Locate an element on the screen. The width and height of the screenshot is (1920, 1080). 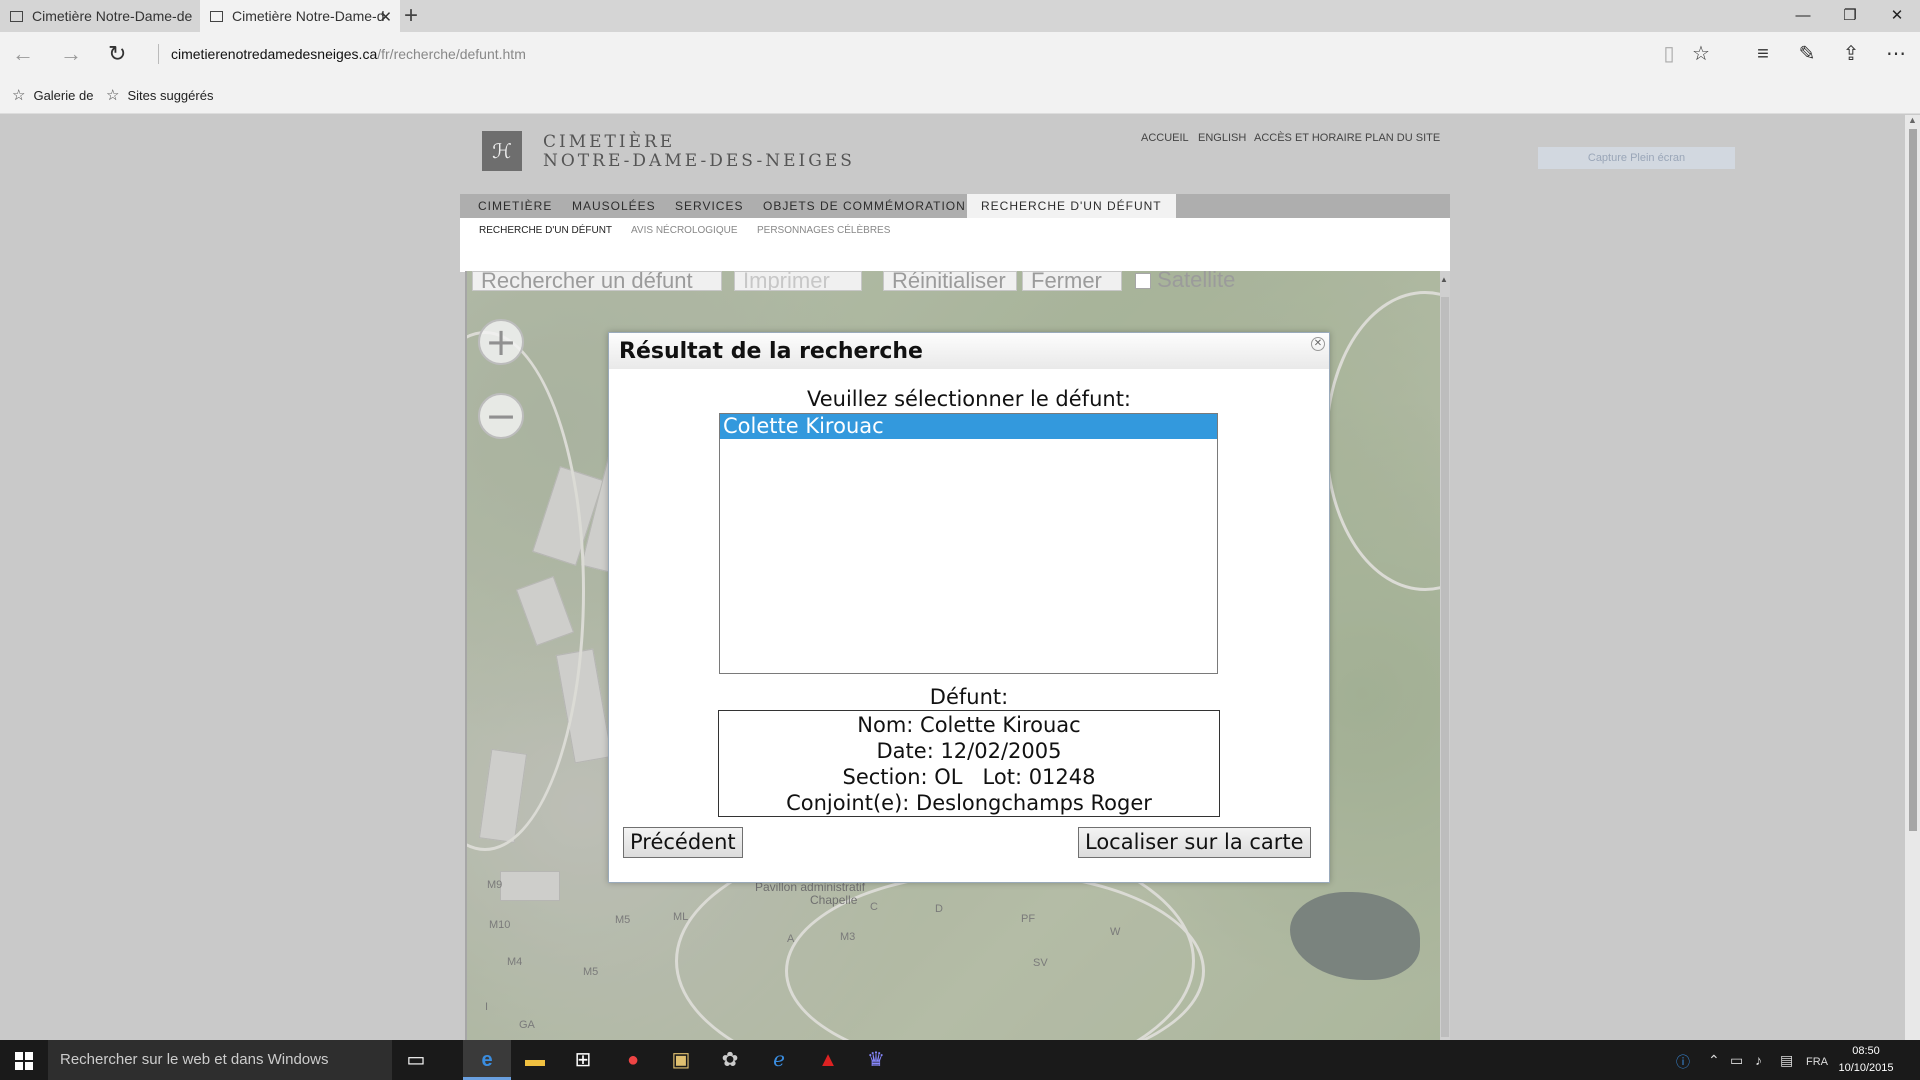
scroll-thumb is located at coordinates (1913, 480).